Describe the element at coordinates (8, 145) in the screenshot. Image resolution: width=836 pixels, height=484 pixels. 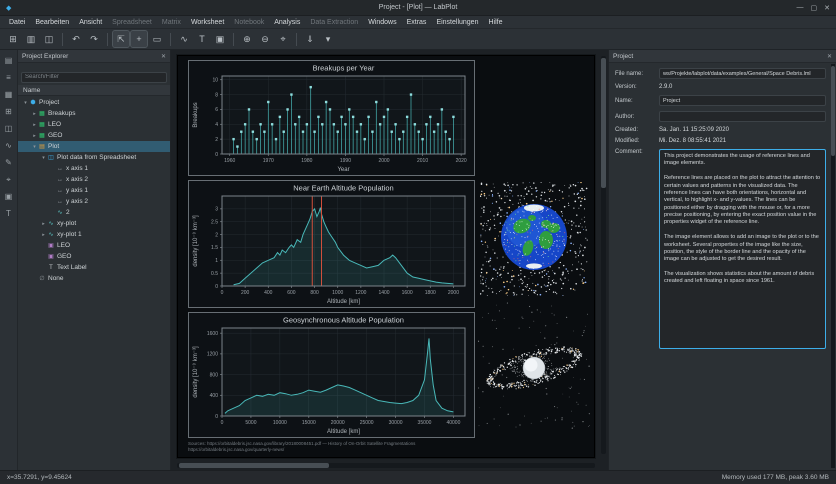
I see `dock-plot-icon: ∿` at that location.